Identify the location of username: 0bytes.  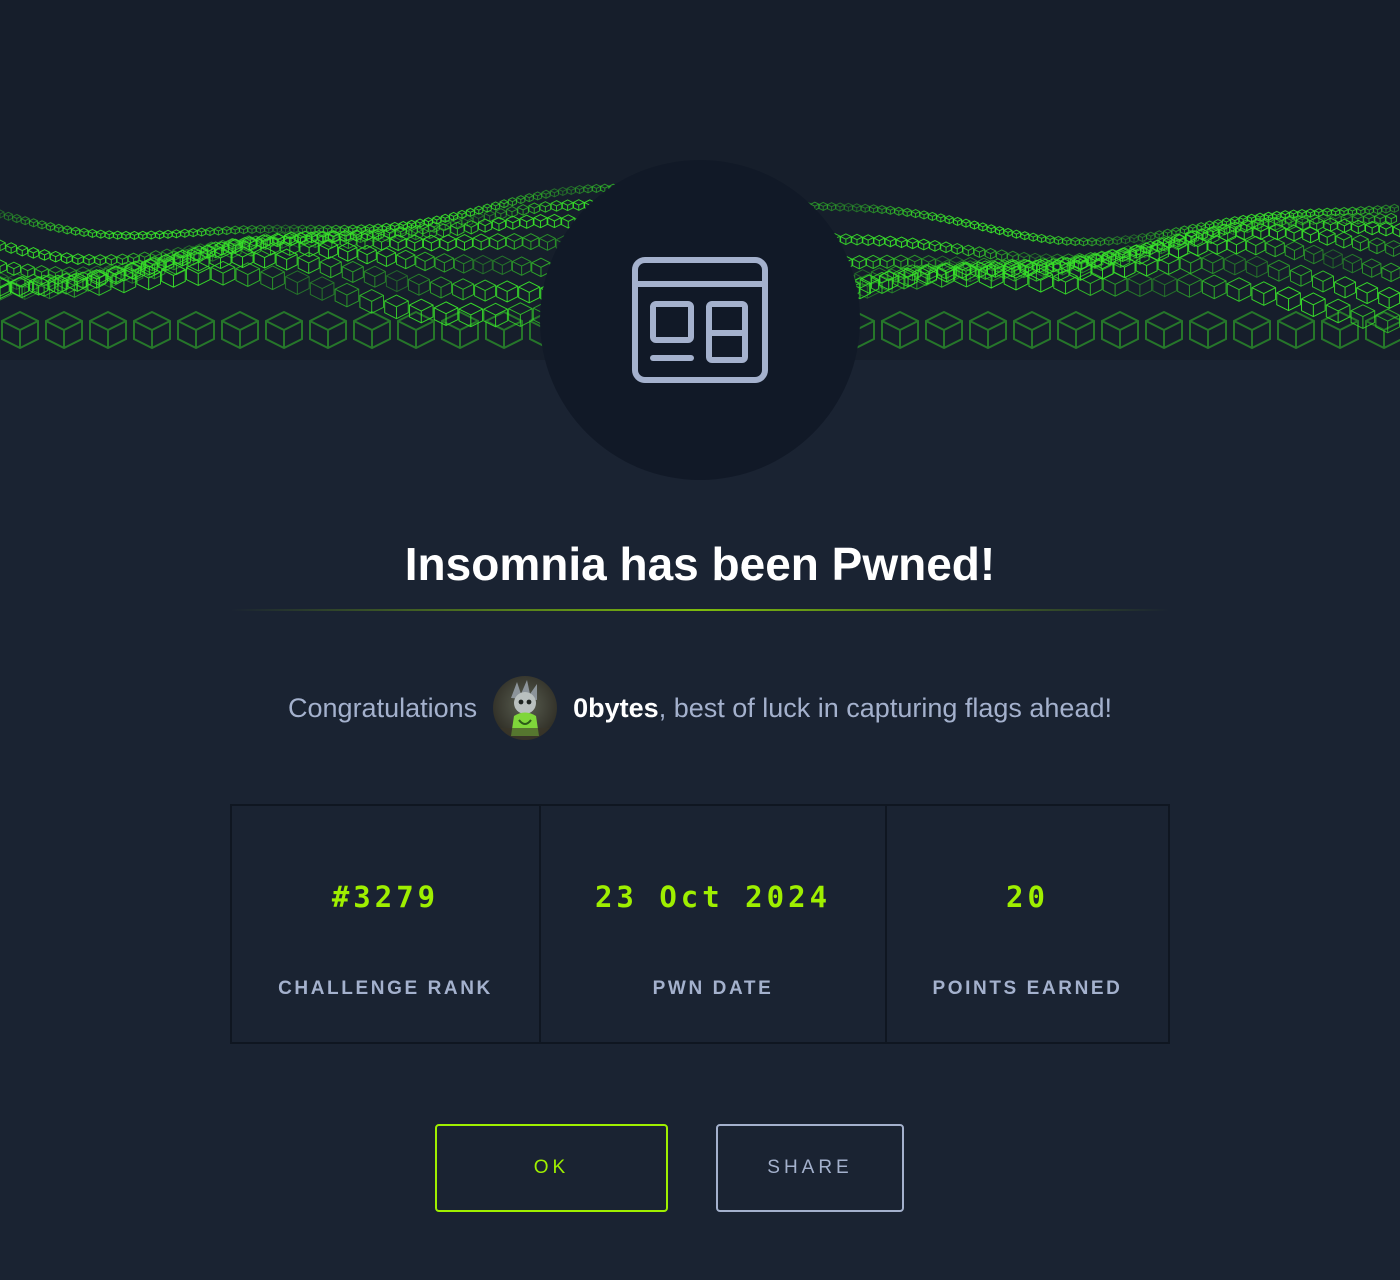
(616, 707).